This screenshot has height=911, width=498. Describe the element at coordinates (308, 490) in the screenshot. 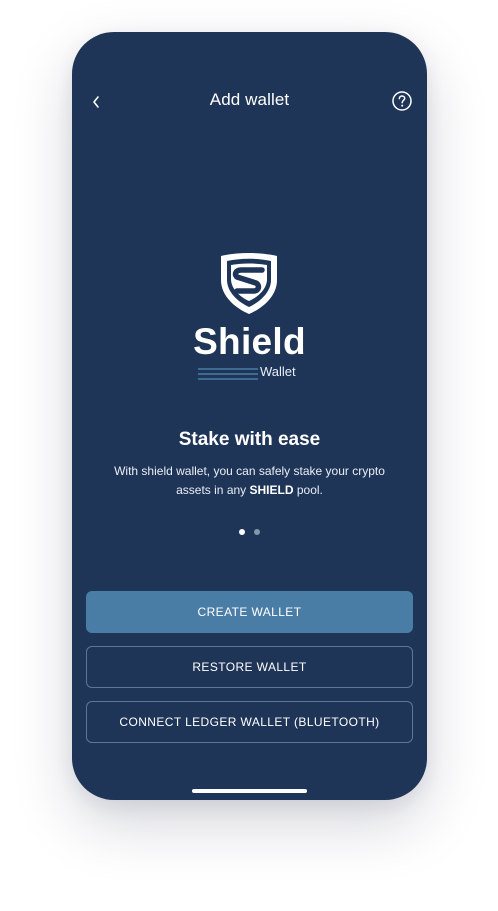

I see `description-suffix: pool.` at that location.